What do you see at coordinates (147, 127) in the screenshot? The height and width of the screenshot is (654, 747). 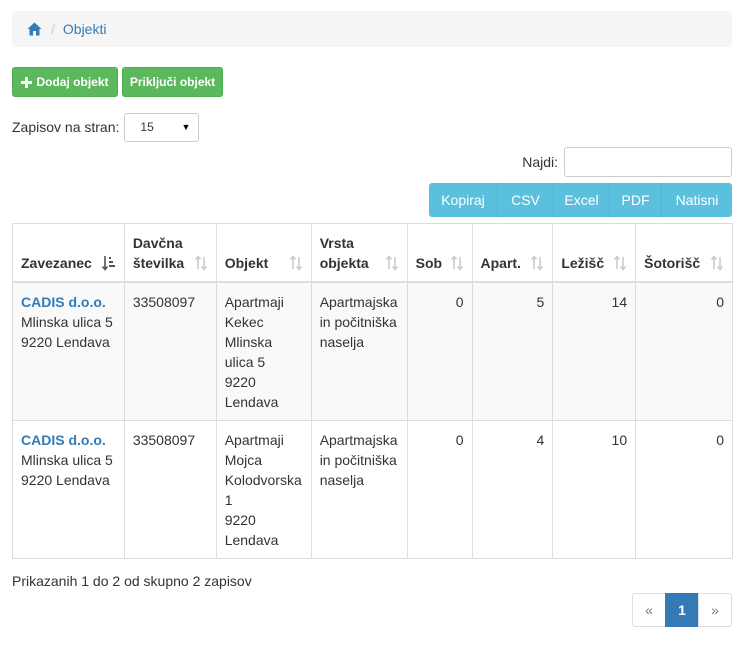 I see `page-size-value: 15` at bounding box center [147, 127].